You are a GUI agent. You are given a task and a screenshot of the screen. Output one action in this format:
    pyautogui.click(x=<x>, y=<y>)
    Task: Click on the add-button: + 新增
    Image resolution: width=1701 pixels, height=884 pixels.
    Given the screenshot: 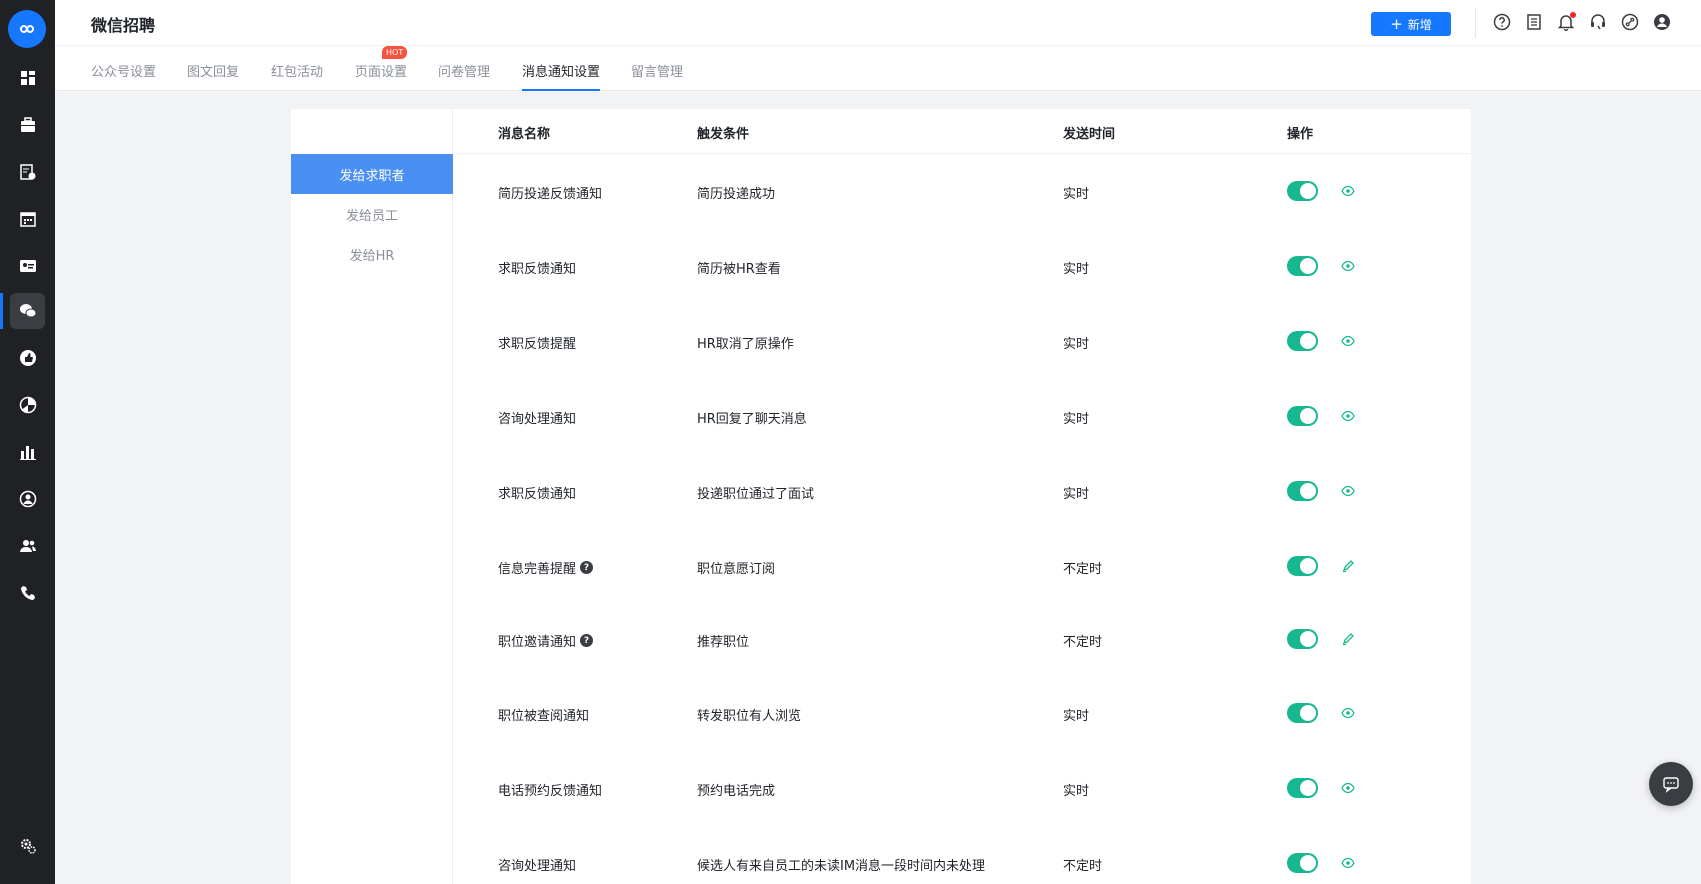 What is the action you would take?
    pyautogui.click(x=1411, y=24)
    